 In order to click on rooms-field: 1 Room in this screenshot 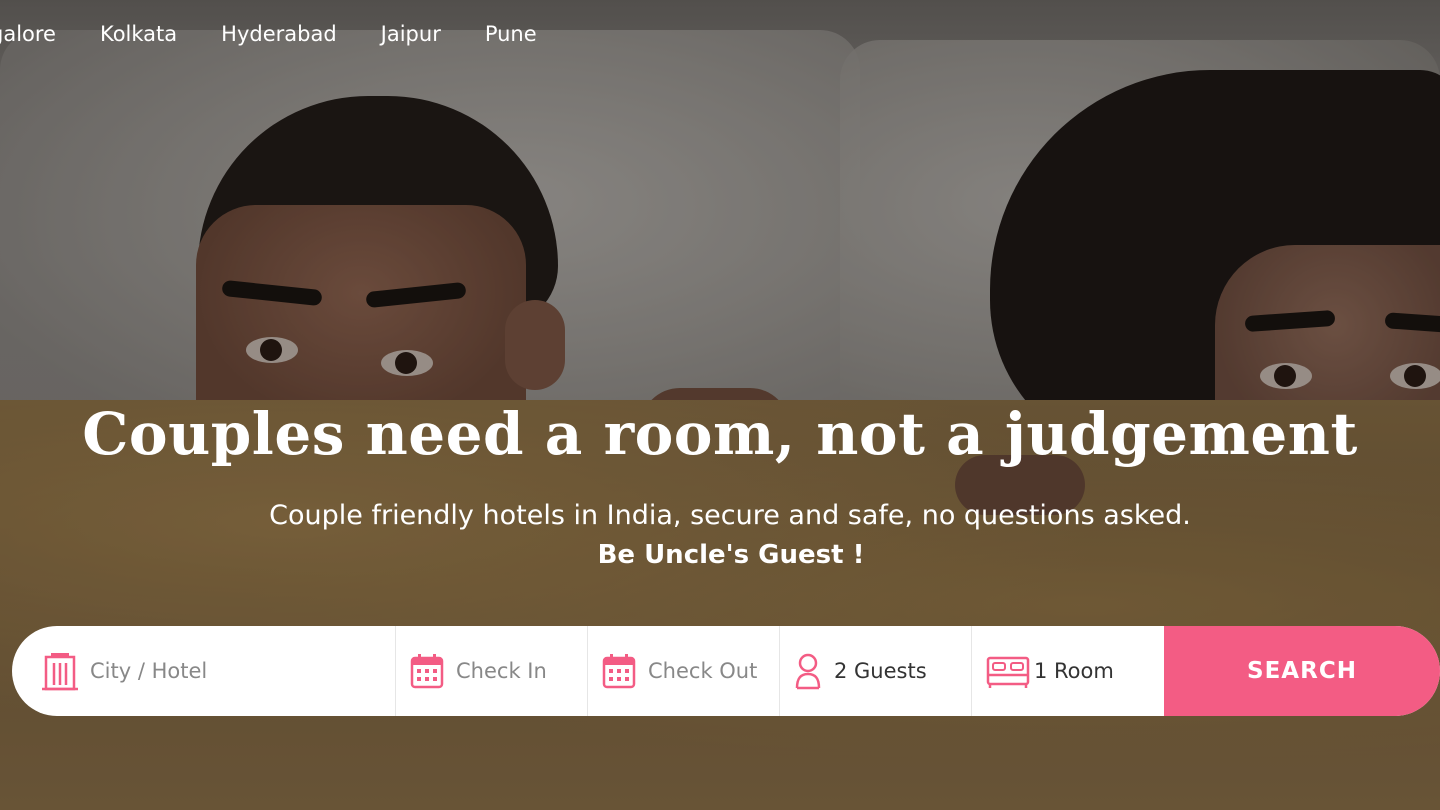, I will do `click(1068, 671)`.